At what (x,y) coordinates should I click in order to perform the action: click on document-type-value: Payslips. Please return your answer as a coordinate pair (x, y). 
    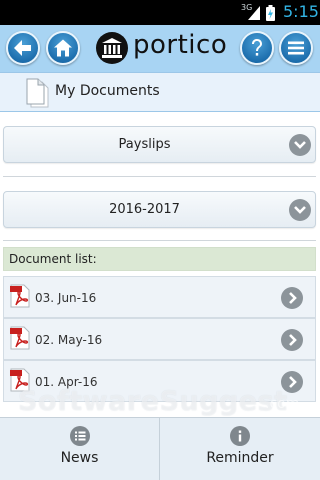
    Looking at the image, I should click on (144, 144).